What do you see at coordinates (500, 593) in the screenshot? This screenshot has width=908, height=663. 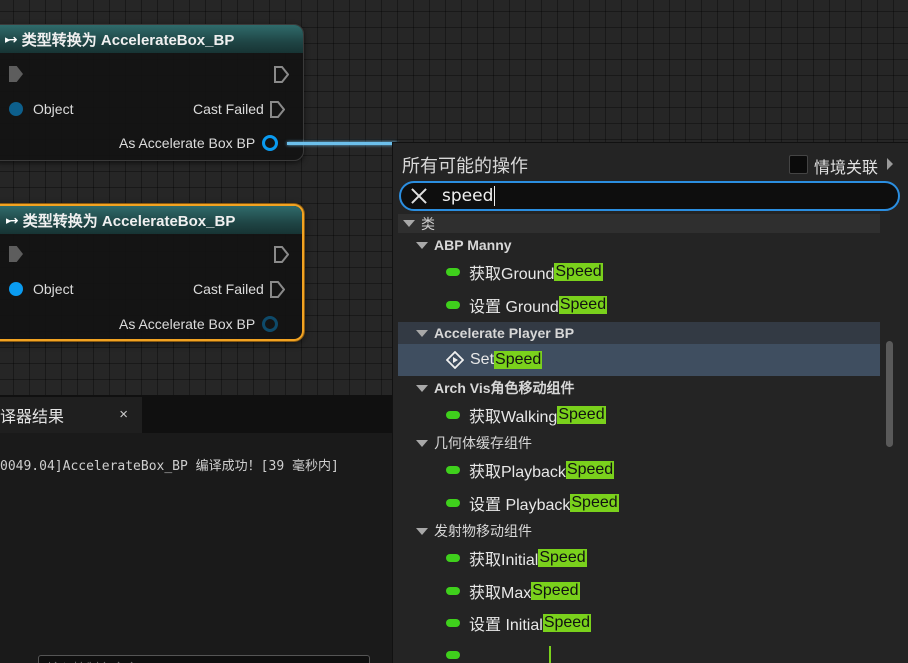 I see `action-label: 获取Max` at bounding box center [500, 593].